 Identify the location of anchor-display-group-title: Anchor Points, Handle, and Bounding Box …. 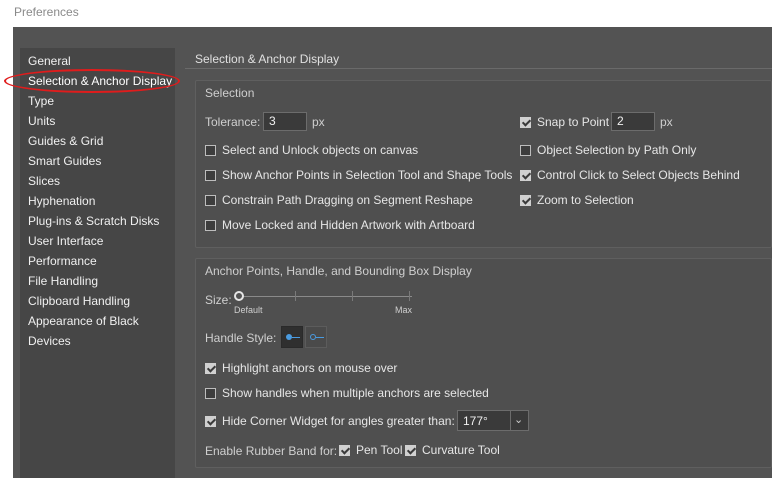
(338, 271).